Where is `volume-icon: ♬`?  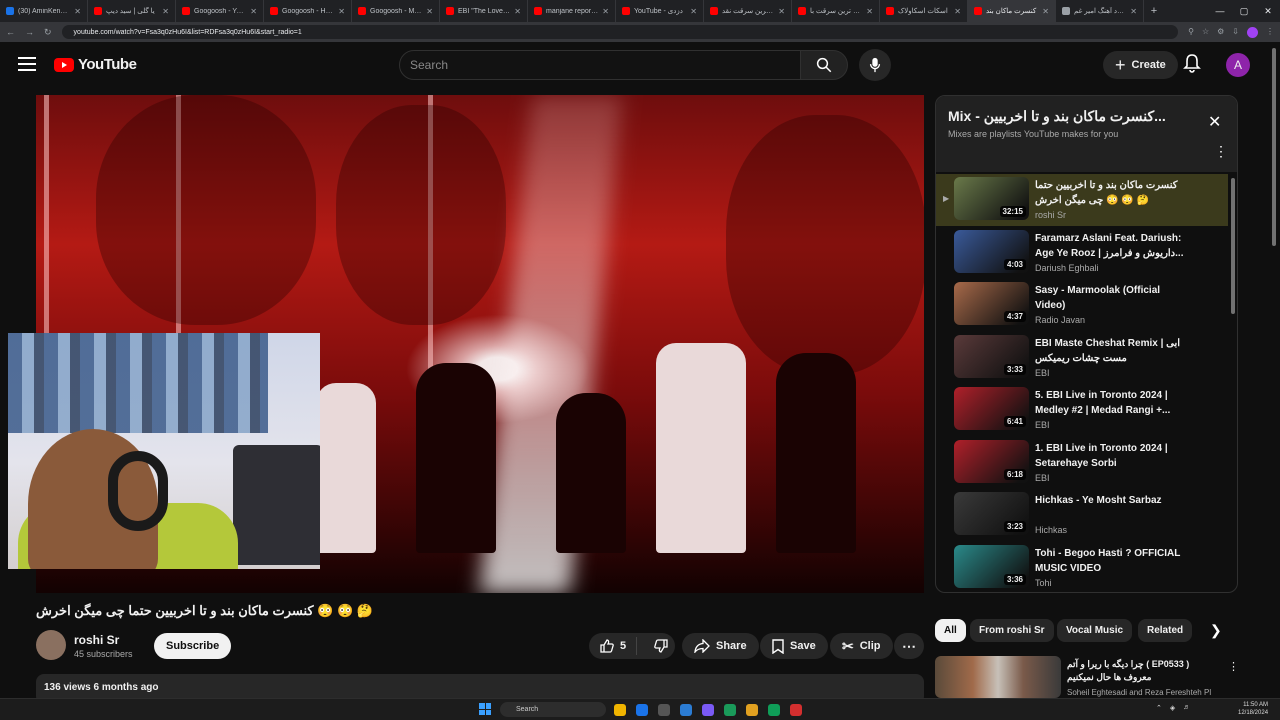 volume-icon: ♬ is located at coordinates (1186, 708).